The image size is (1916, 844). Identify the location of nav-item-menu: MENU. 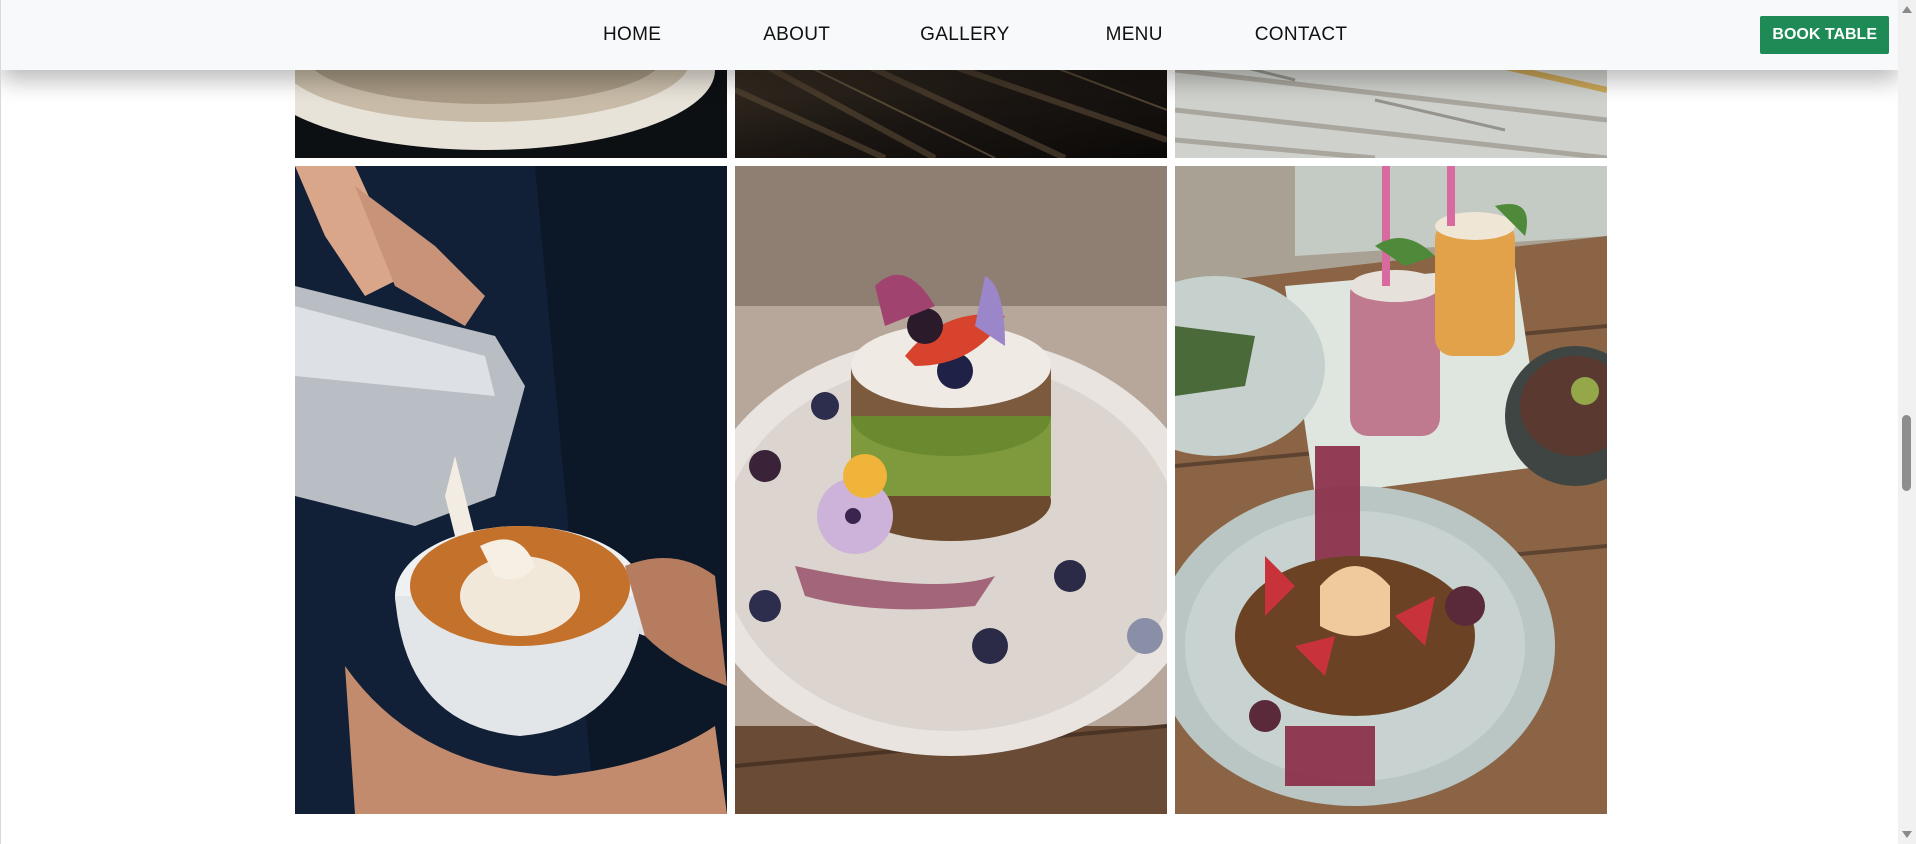
(1134, 35).